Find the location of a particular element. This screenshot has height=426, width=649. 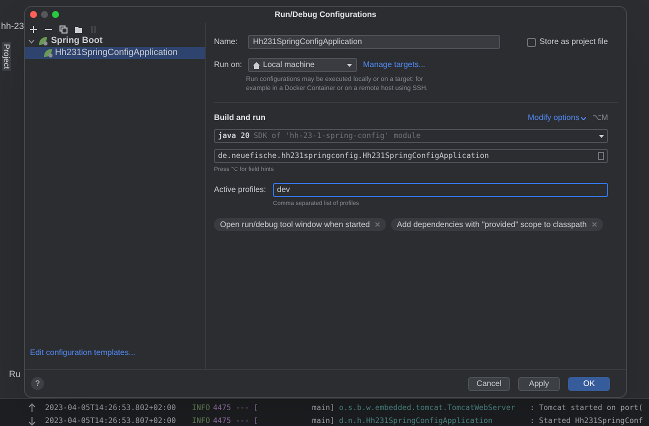

up-arrow-icon is located at coordinates (32, 408).